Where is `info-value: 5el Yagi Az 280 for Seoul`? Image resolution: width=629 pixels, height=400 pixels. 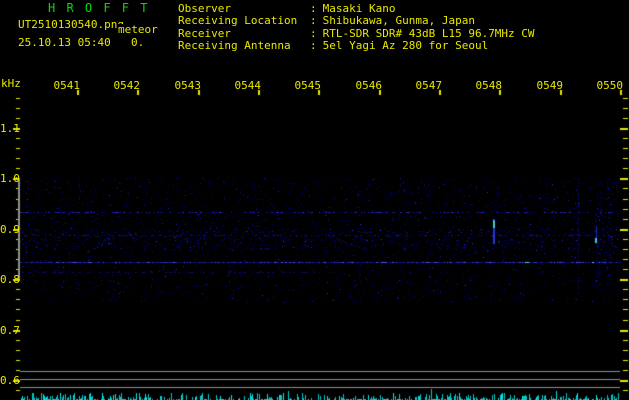
info-value: 5el Yagi Az 280 for Seoul is located at coordinates (405, 45).